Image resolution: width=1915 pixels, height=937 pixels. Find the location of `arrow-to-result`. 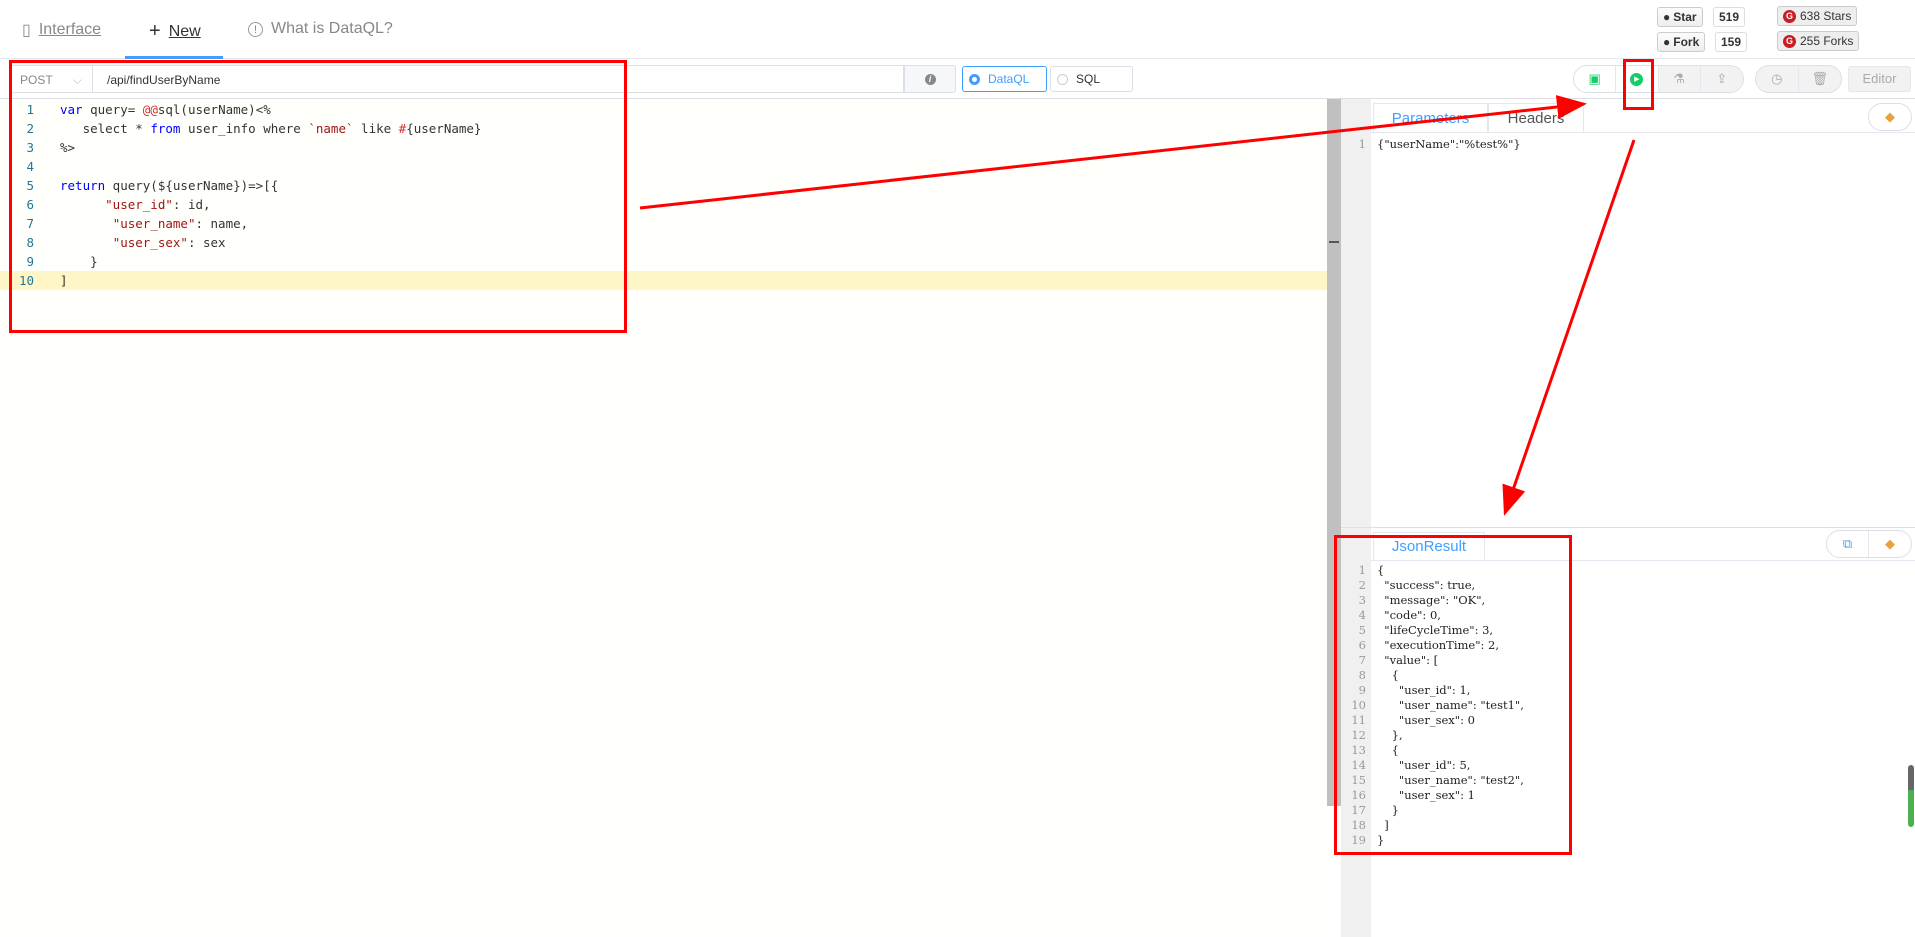

arrow-to-result is located at coordinates (1569, 327).